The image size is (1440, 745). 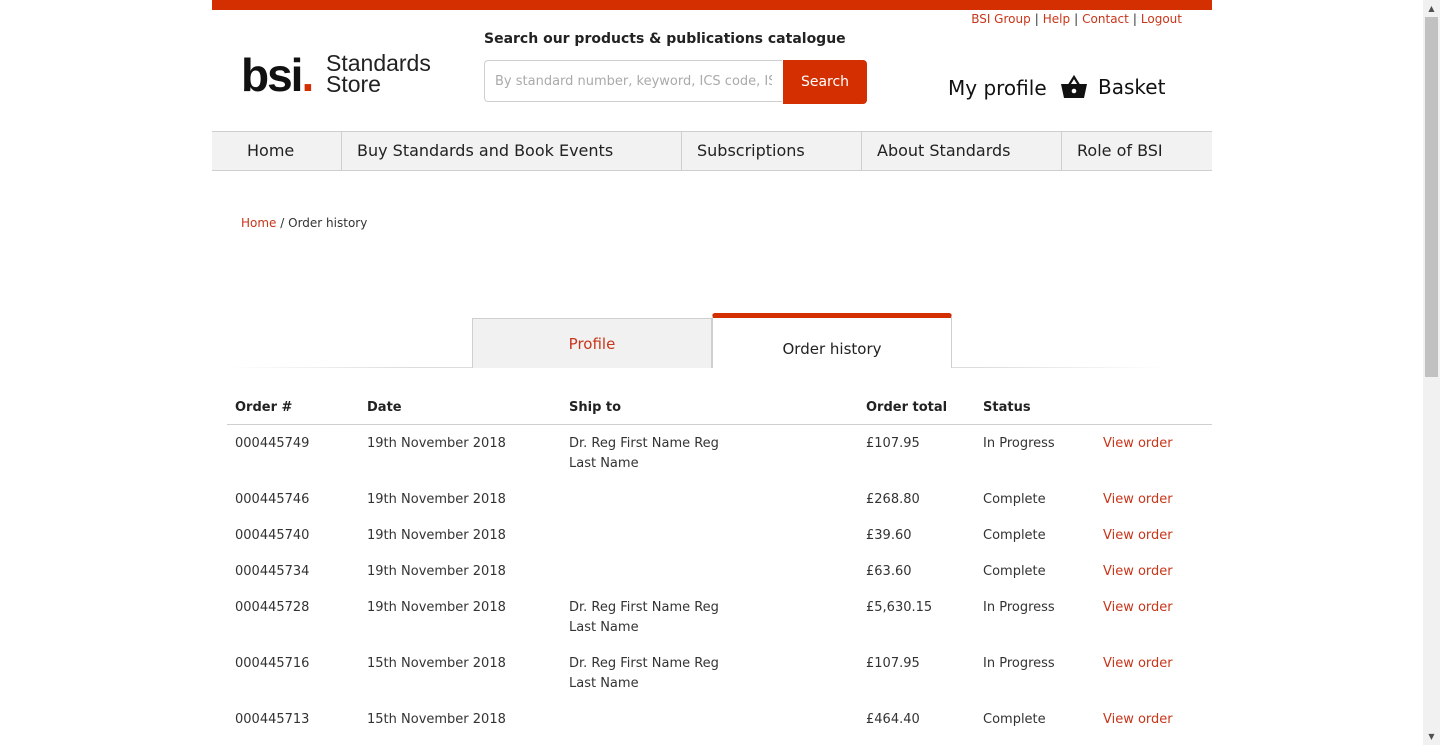 What do you see at coordinates (889, 535) in the screenshot?
I see `order-total: £39.60` at bounding box center [889, 535].